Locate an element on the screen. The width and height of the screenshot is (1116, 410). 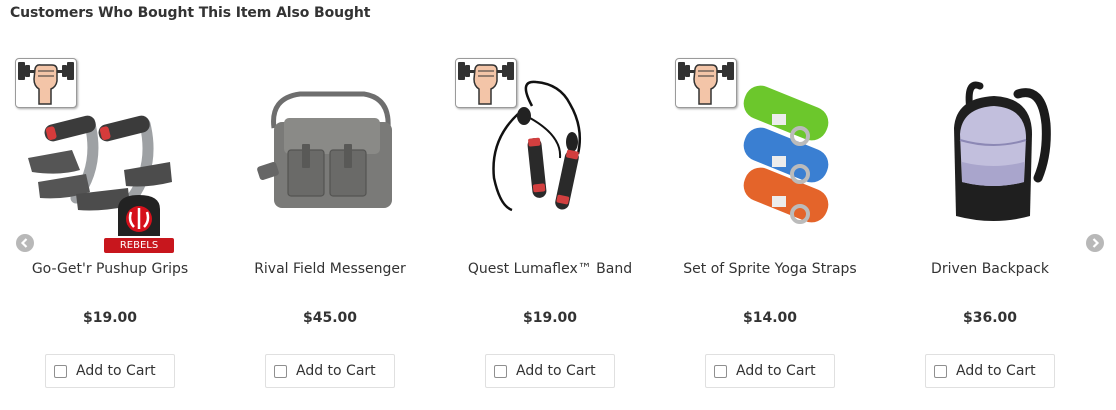
product-image-backpack is located at coordinates (990, 148).